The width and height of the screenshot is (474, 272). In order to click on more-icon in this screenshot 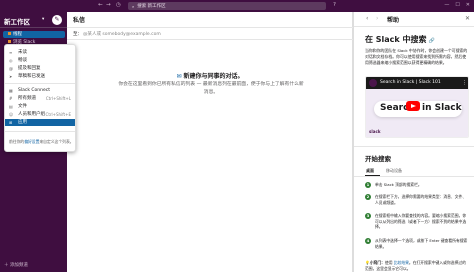, I will do `click(9, 41)`.